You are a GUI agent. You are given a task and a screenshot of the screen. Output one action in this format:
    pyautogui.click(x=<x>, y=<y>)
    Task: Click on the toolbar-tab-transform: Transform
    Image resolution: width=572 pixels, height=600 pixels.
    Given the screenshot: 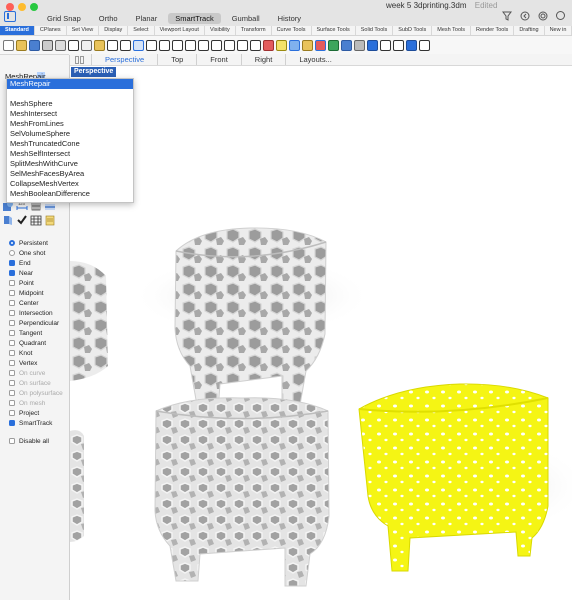 What is the action you would take?
    pyautogui.click(x=254, y=30)
    